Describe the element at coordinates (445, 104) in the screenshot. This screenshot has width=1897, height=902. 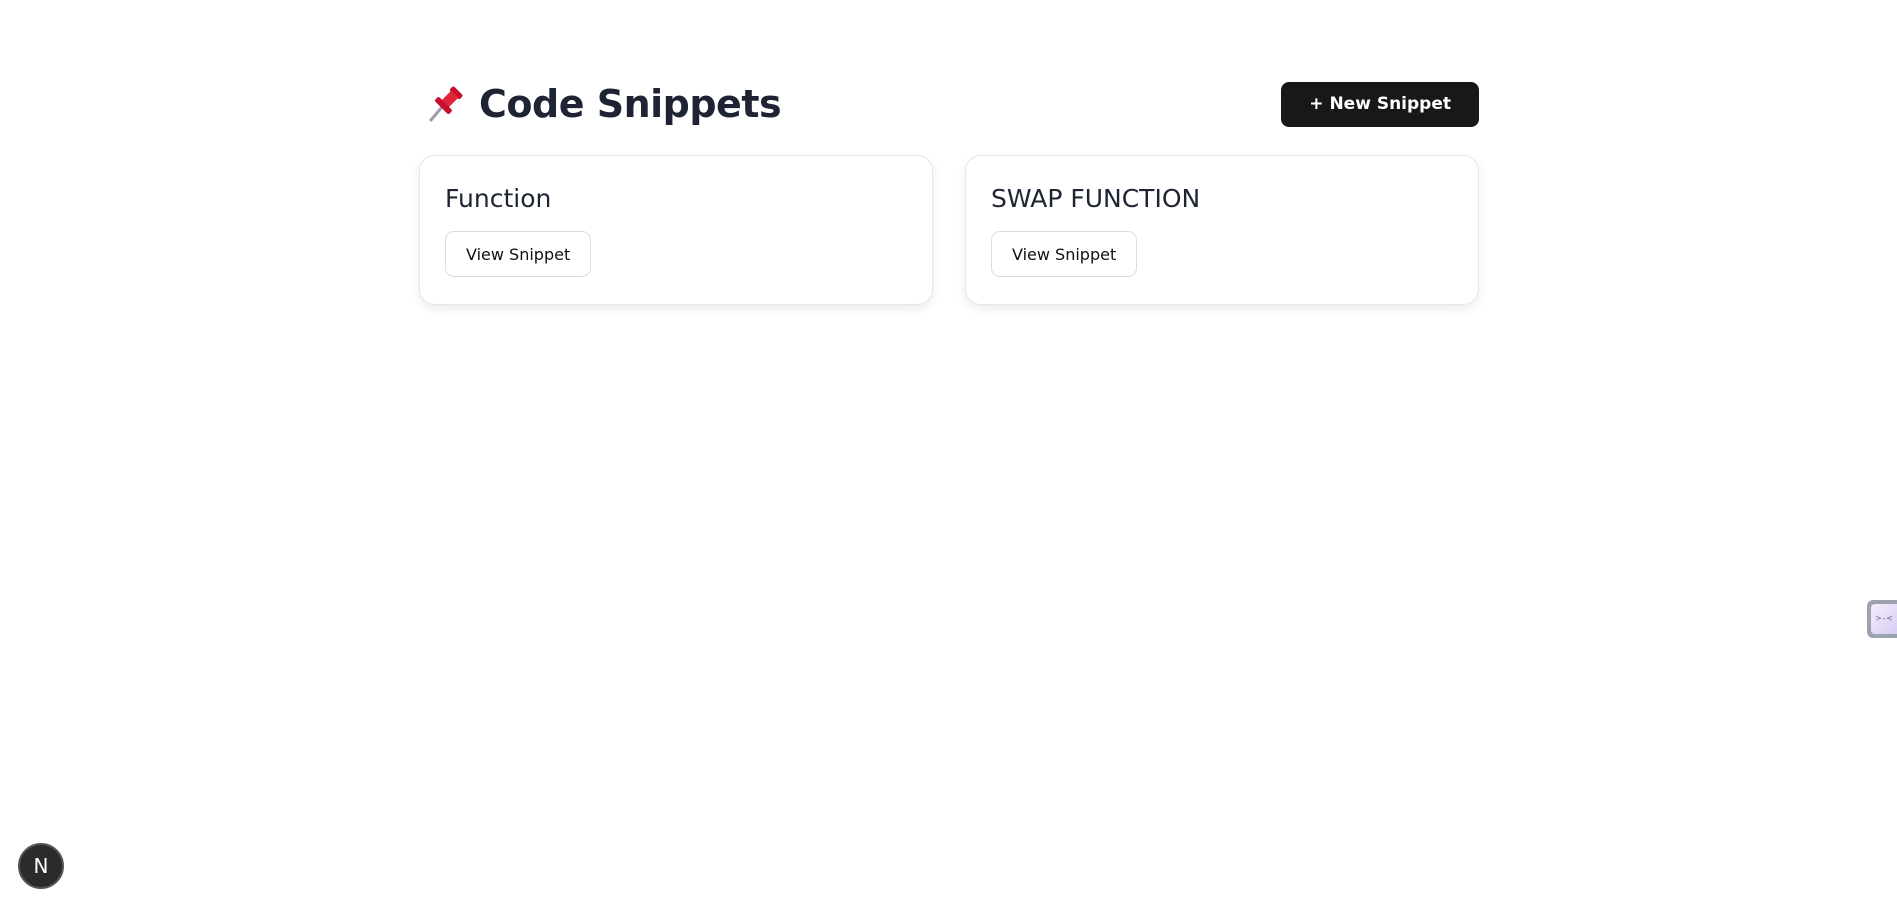
I see `pushpin-icon` at that location.